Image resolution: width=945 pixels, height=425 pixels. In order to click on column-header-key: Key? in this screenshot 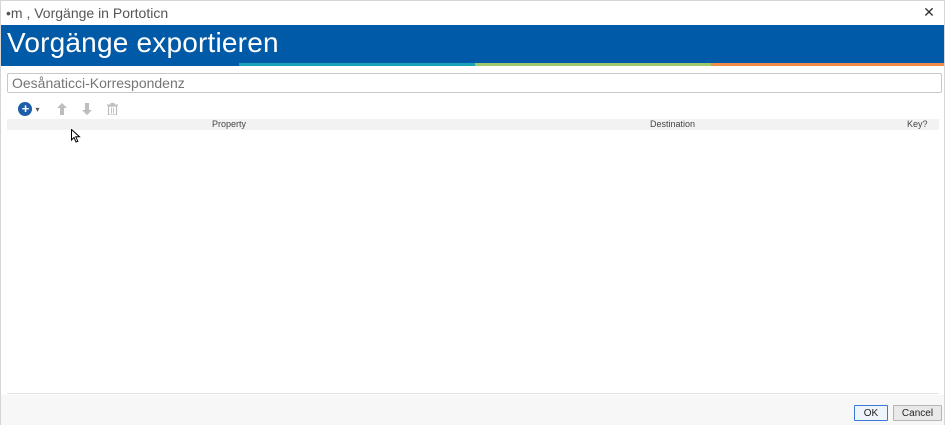, I will do `click(917, 124)`.